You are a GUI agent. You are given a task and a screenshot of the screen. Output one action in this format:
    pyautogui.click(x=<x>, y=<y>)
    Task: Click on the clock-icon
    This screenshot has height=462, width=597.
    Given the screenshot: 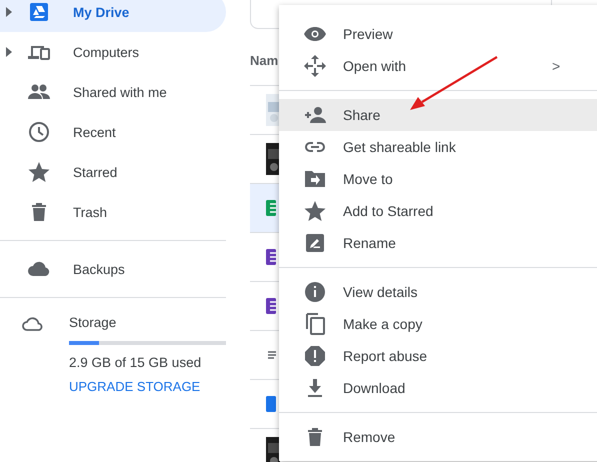 What is the action you would take?
    pyautogui.click(x=39, y=132)
    